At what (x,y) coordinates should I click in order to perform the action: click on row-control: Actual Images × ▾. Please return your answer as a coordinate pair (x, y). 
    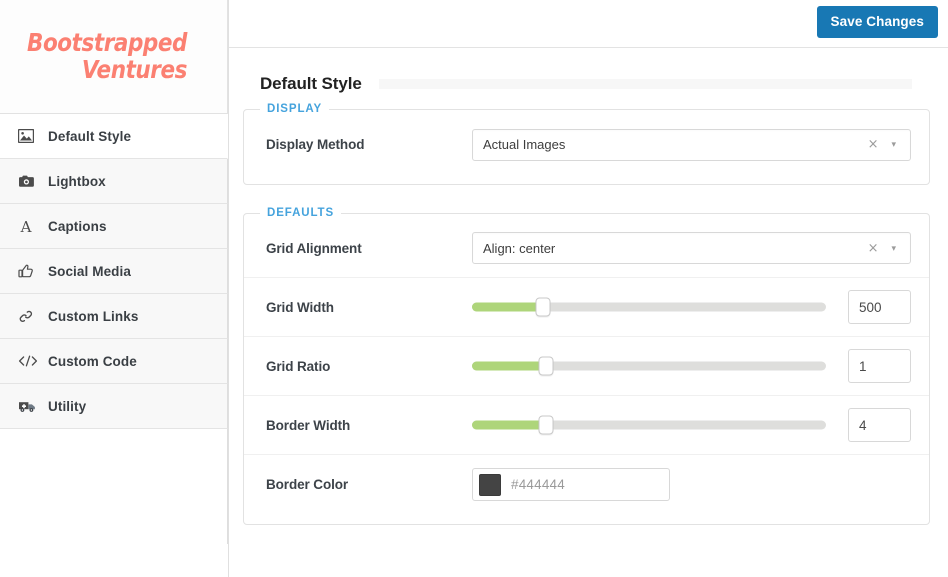
    Looking at the image, I should click on (691, 144).